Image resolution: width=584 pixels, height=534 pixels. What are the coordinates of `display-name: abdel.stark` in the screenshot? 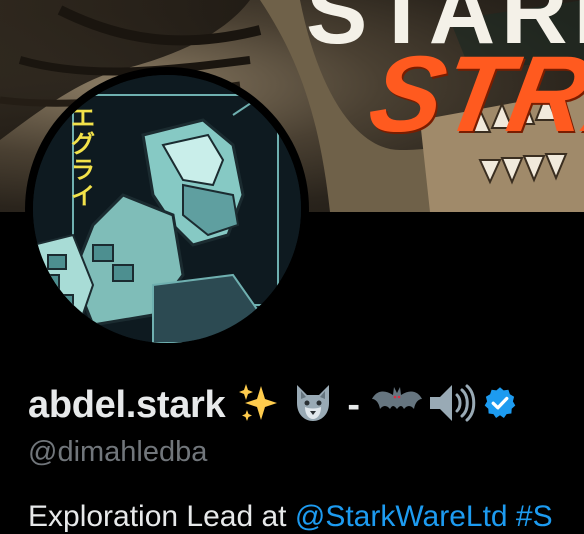 It's located at (127, 404).